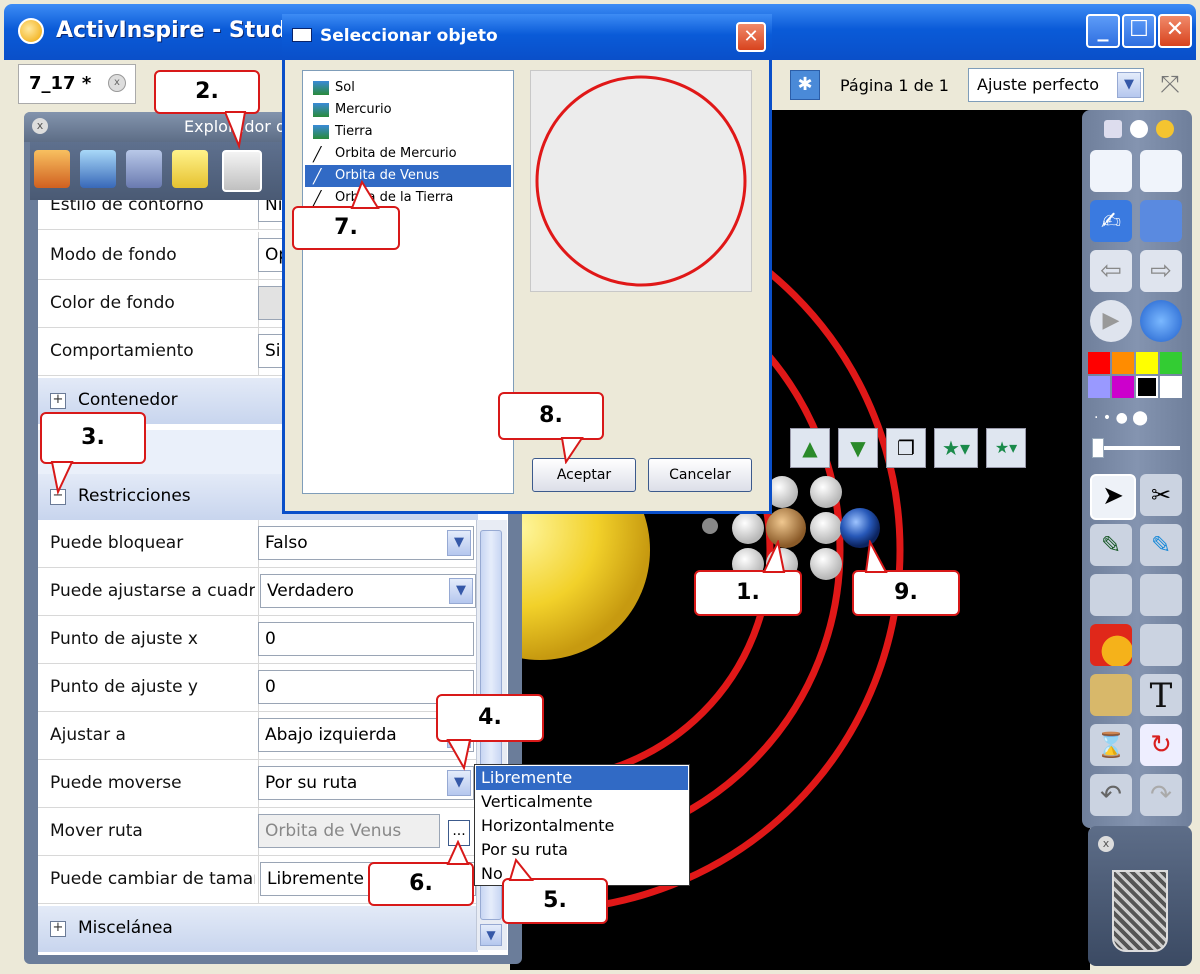  Describe the element at coordinates (1175, 31) in the screenshot. I see `close-button: ✕` at that location.